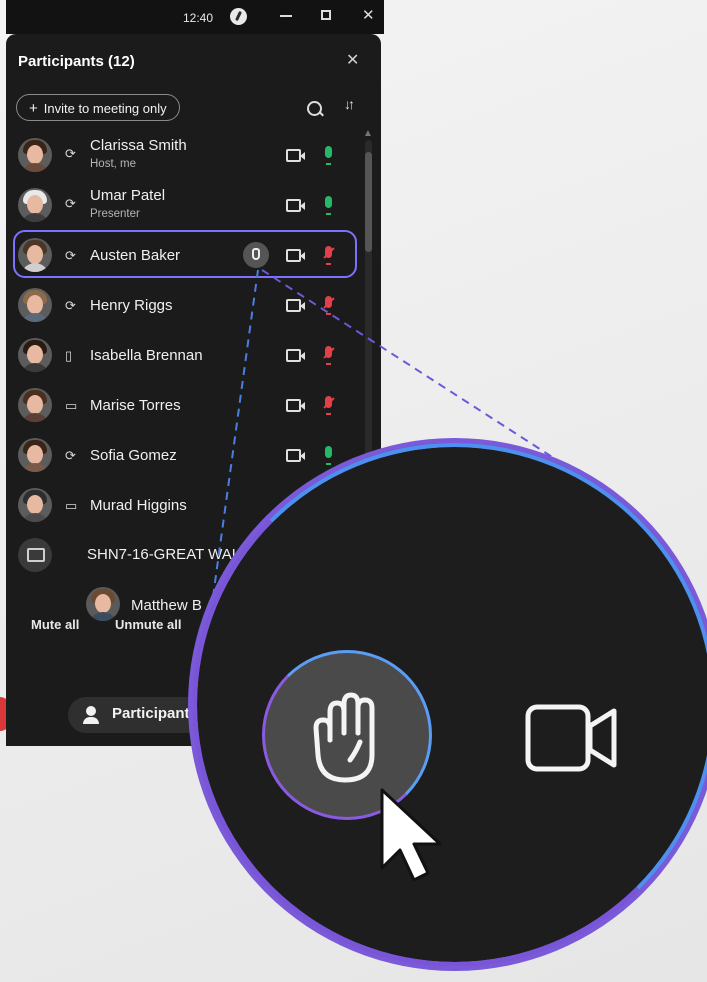  I want to click on pointer-cursor-icon, so click(411, 835).